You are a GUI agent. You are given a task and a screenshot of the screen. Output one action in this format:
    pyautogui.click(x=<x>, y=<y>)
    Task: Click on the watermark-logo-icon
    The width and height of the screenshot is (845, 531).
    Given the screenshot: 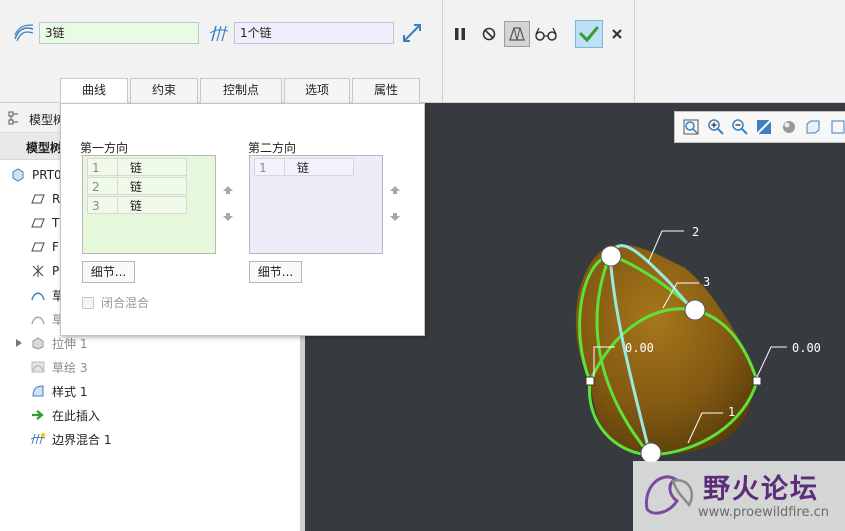 What is the action you would take?
    pyautogui.click(x=669, y=495)
    